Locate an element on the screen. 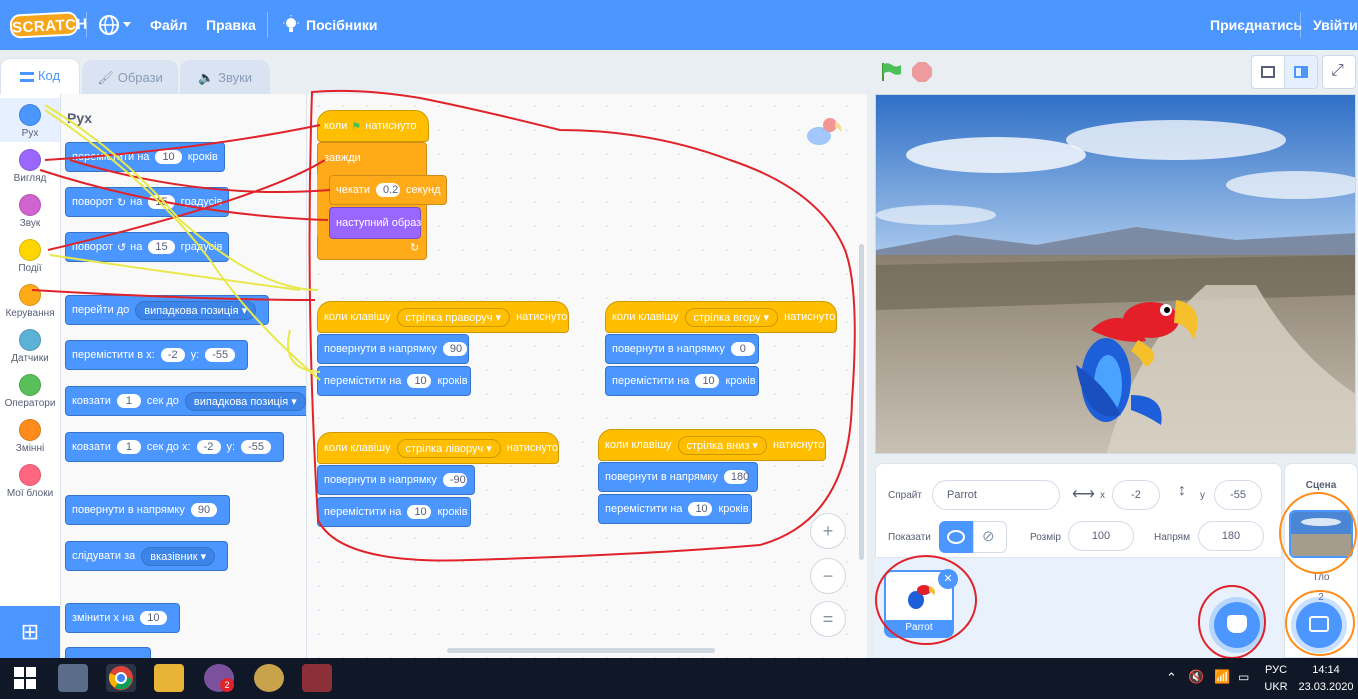 The image size is (1358, 699). category-operators: Оператори is located at coordinates (30, 390).